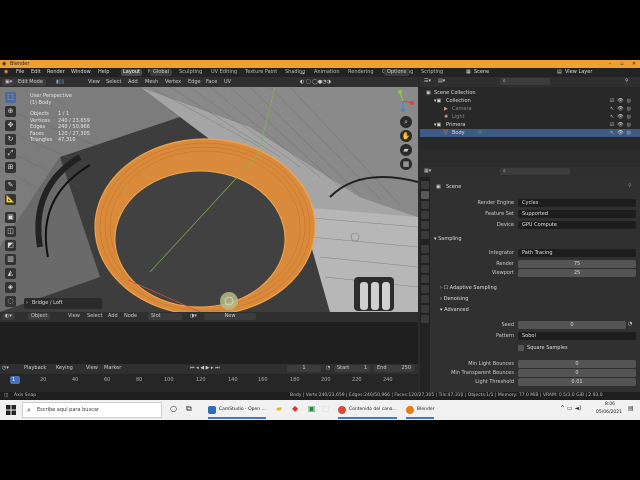  Describe the element at coordinates (454, 310) in the screenshot. I see `advanced-panel: ▾ Advanced` at that location.